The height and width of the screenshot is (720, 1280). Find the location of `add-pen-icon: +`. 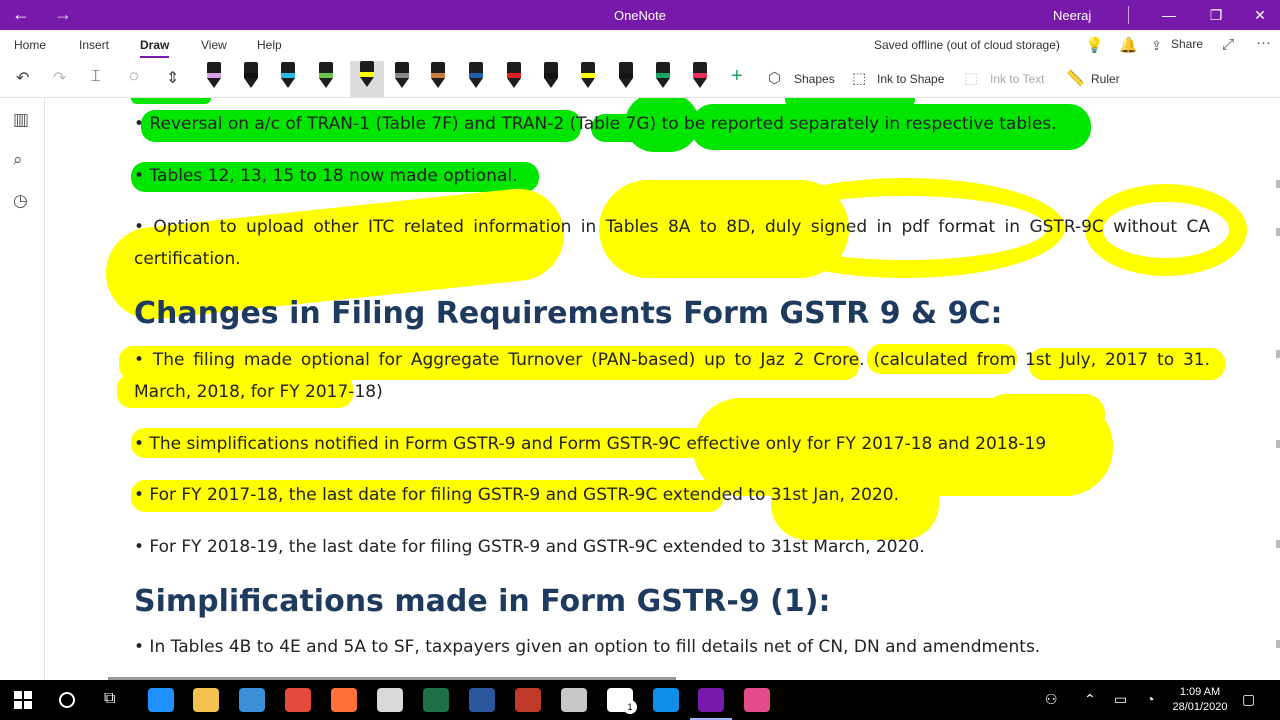

add-pen-icon: + is located at coordinates (737, 76).